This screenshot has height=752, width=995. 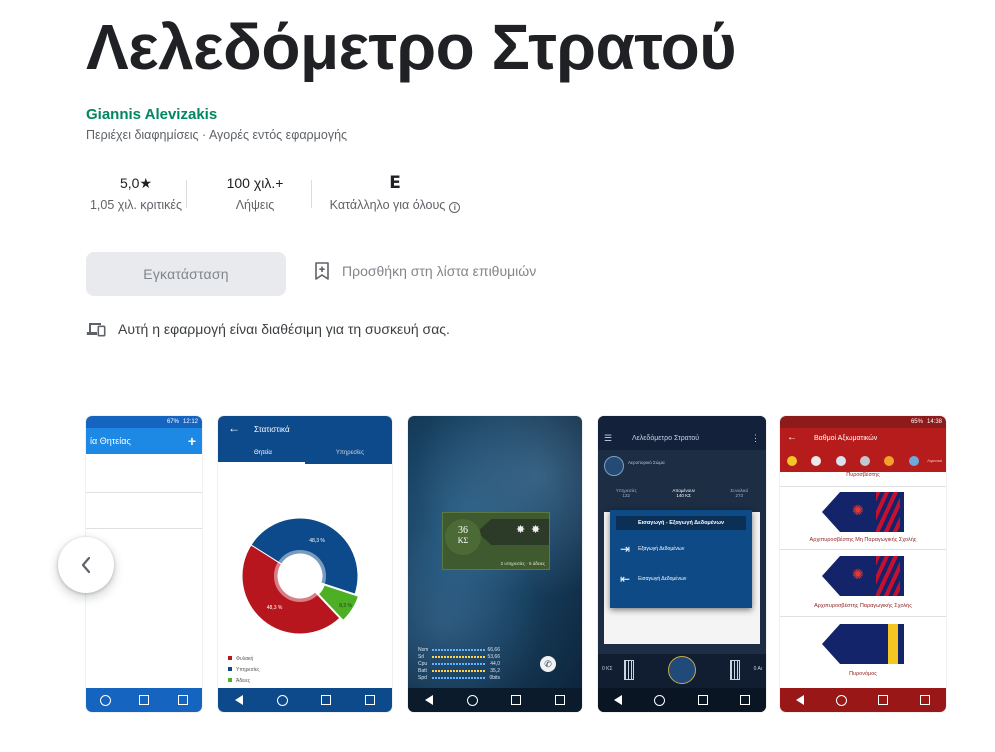 I want to click on summary-value: 132, so click(x=626, y=495).